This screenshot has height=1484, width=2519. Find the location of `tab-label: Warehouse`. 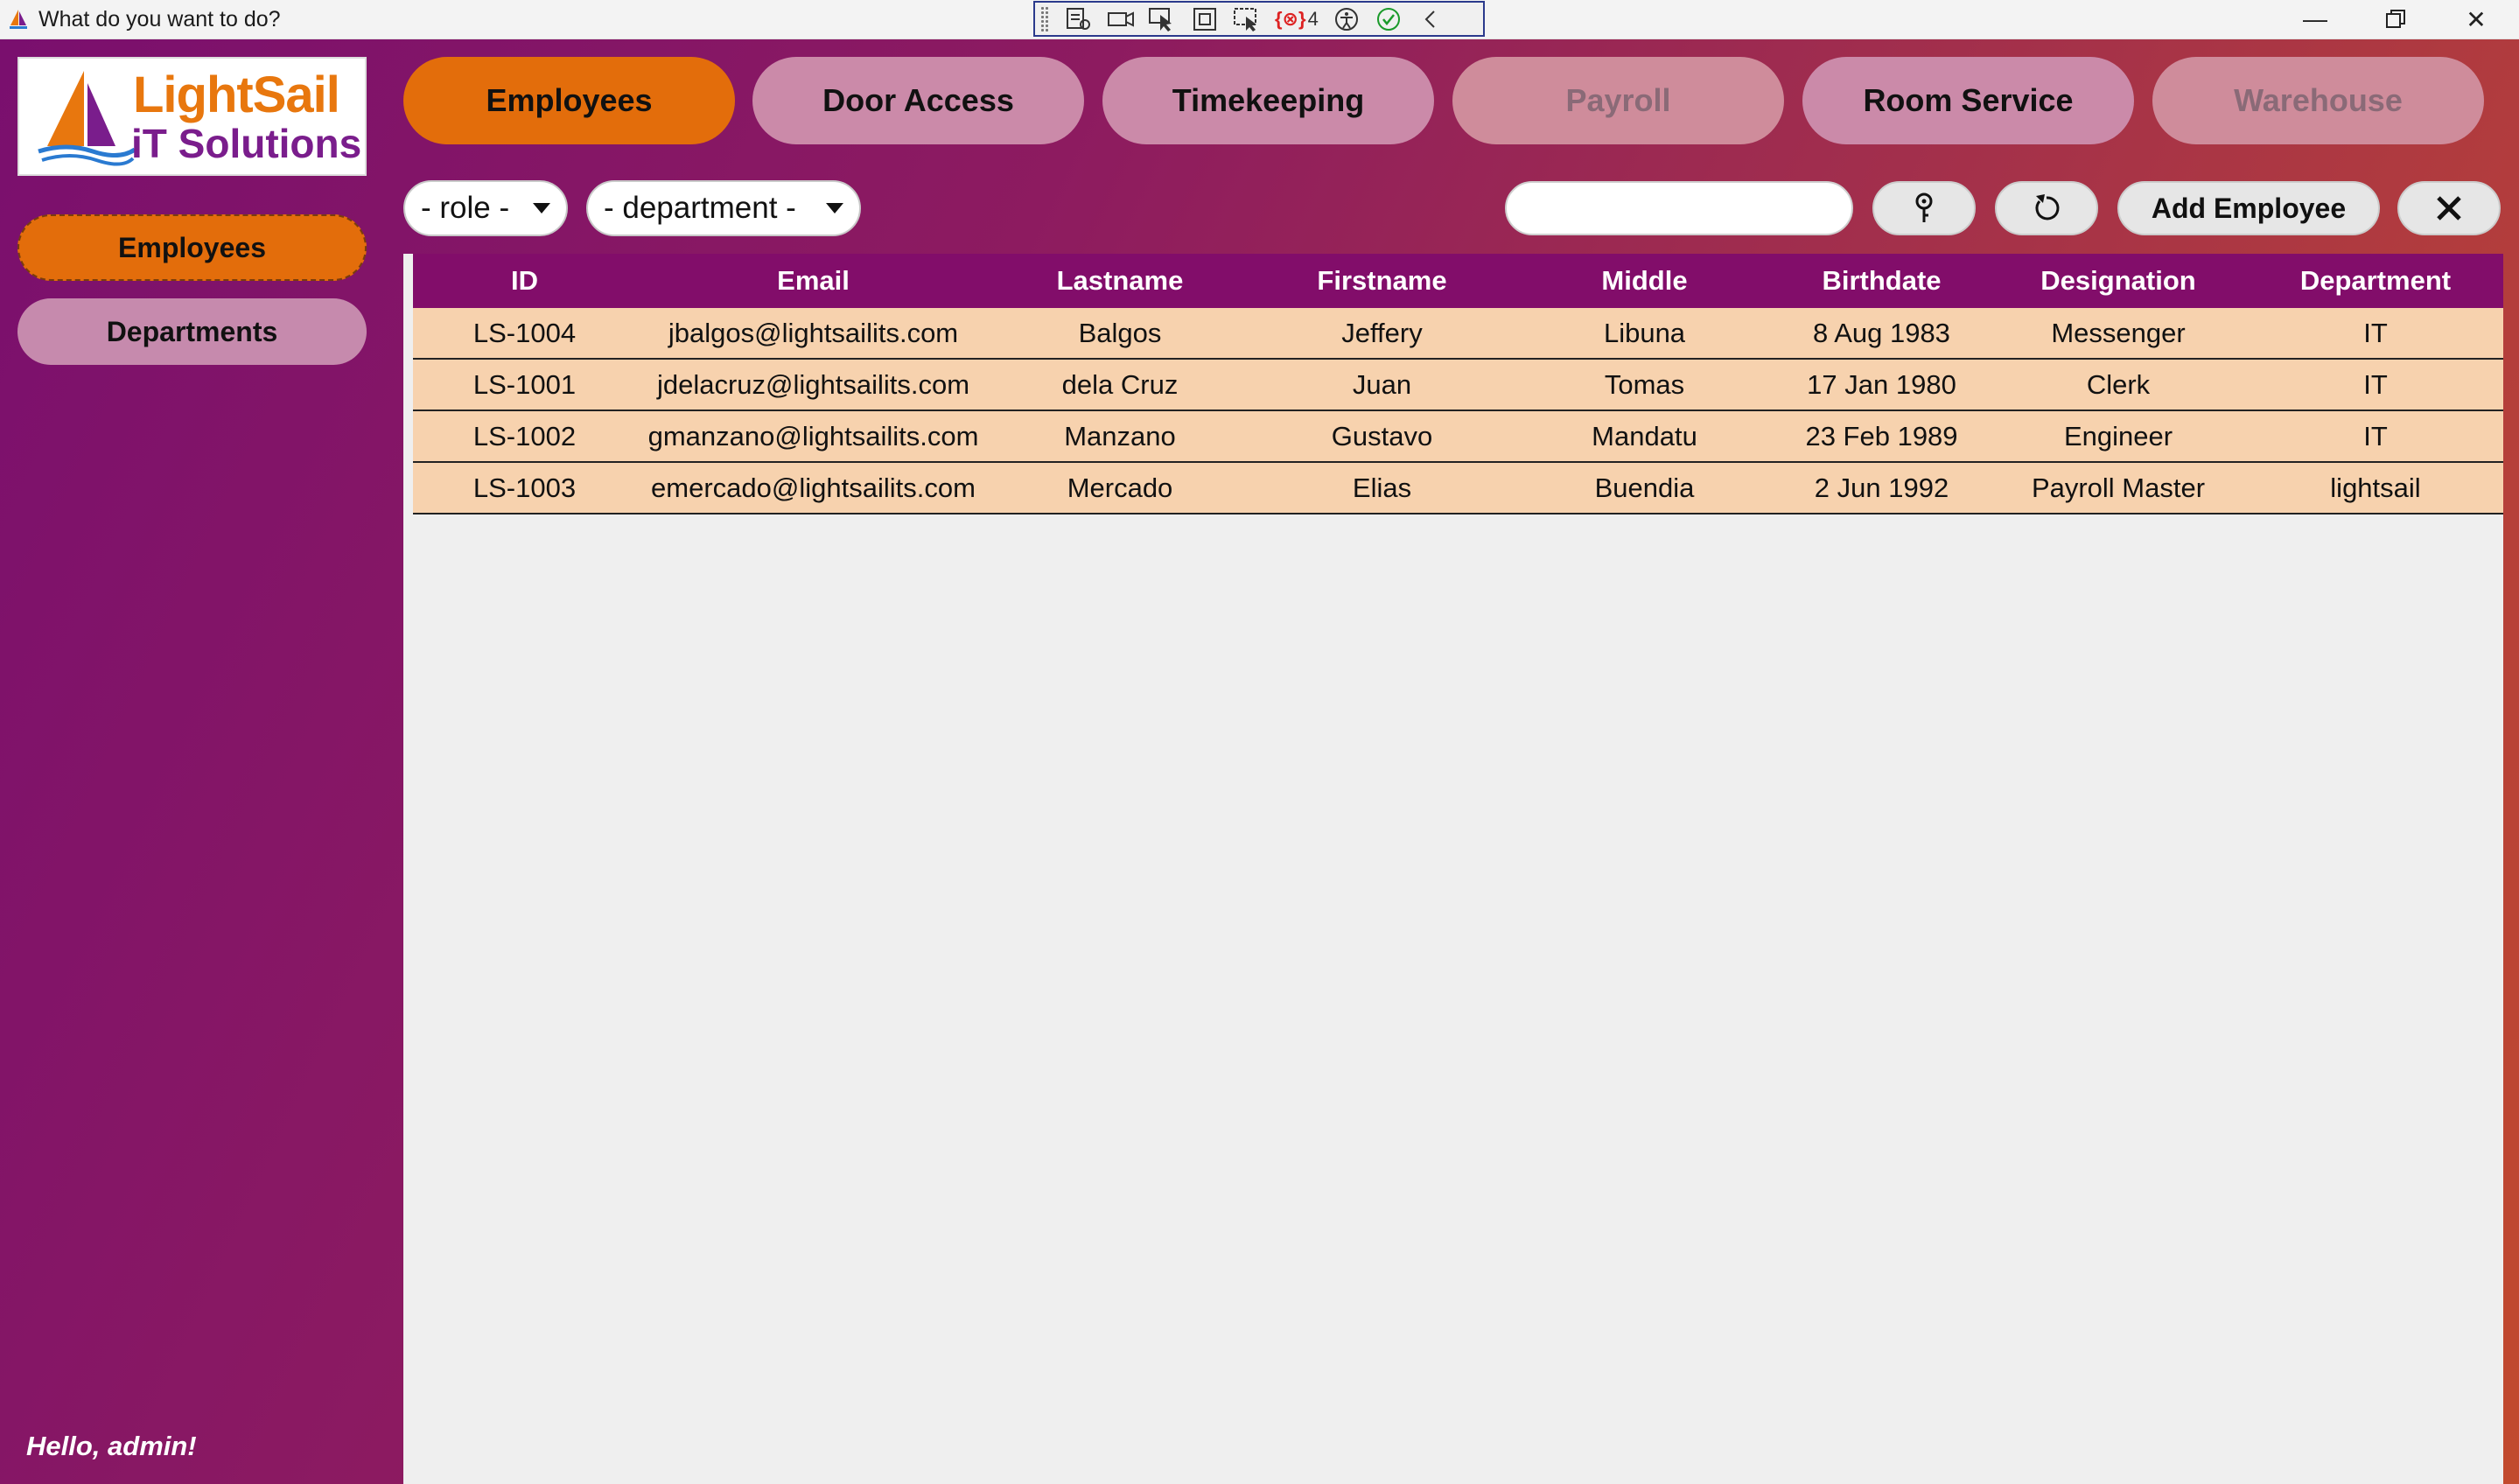

tab-label: Warehouse is located at coordinates (2318, 100).